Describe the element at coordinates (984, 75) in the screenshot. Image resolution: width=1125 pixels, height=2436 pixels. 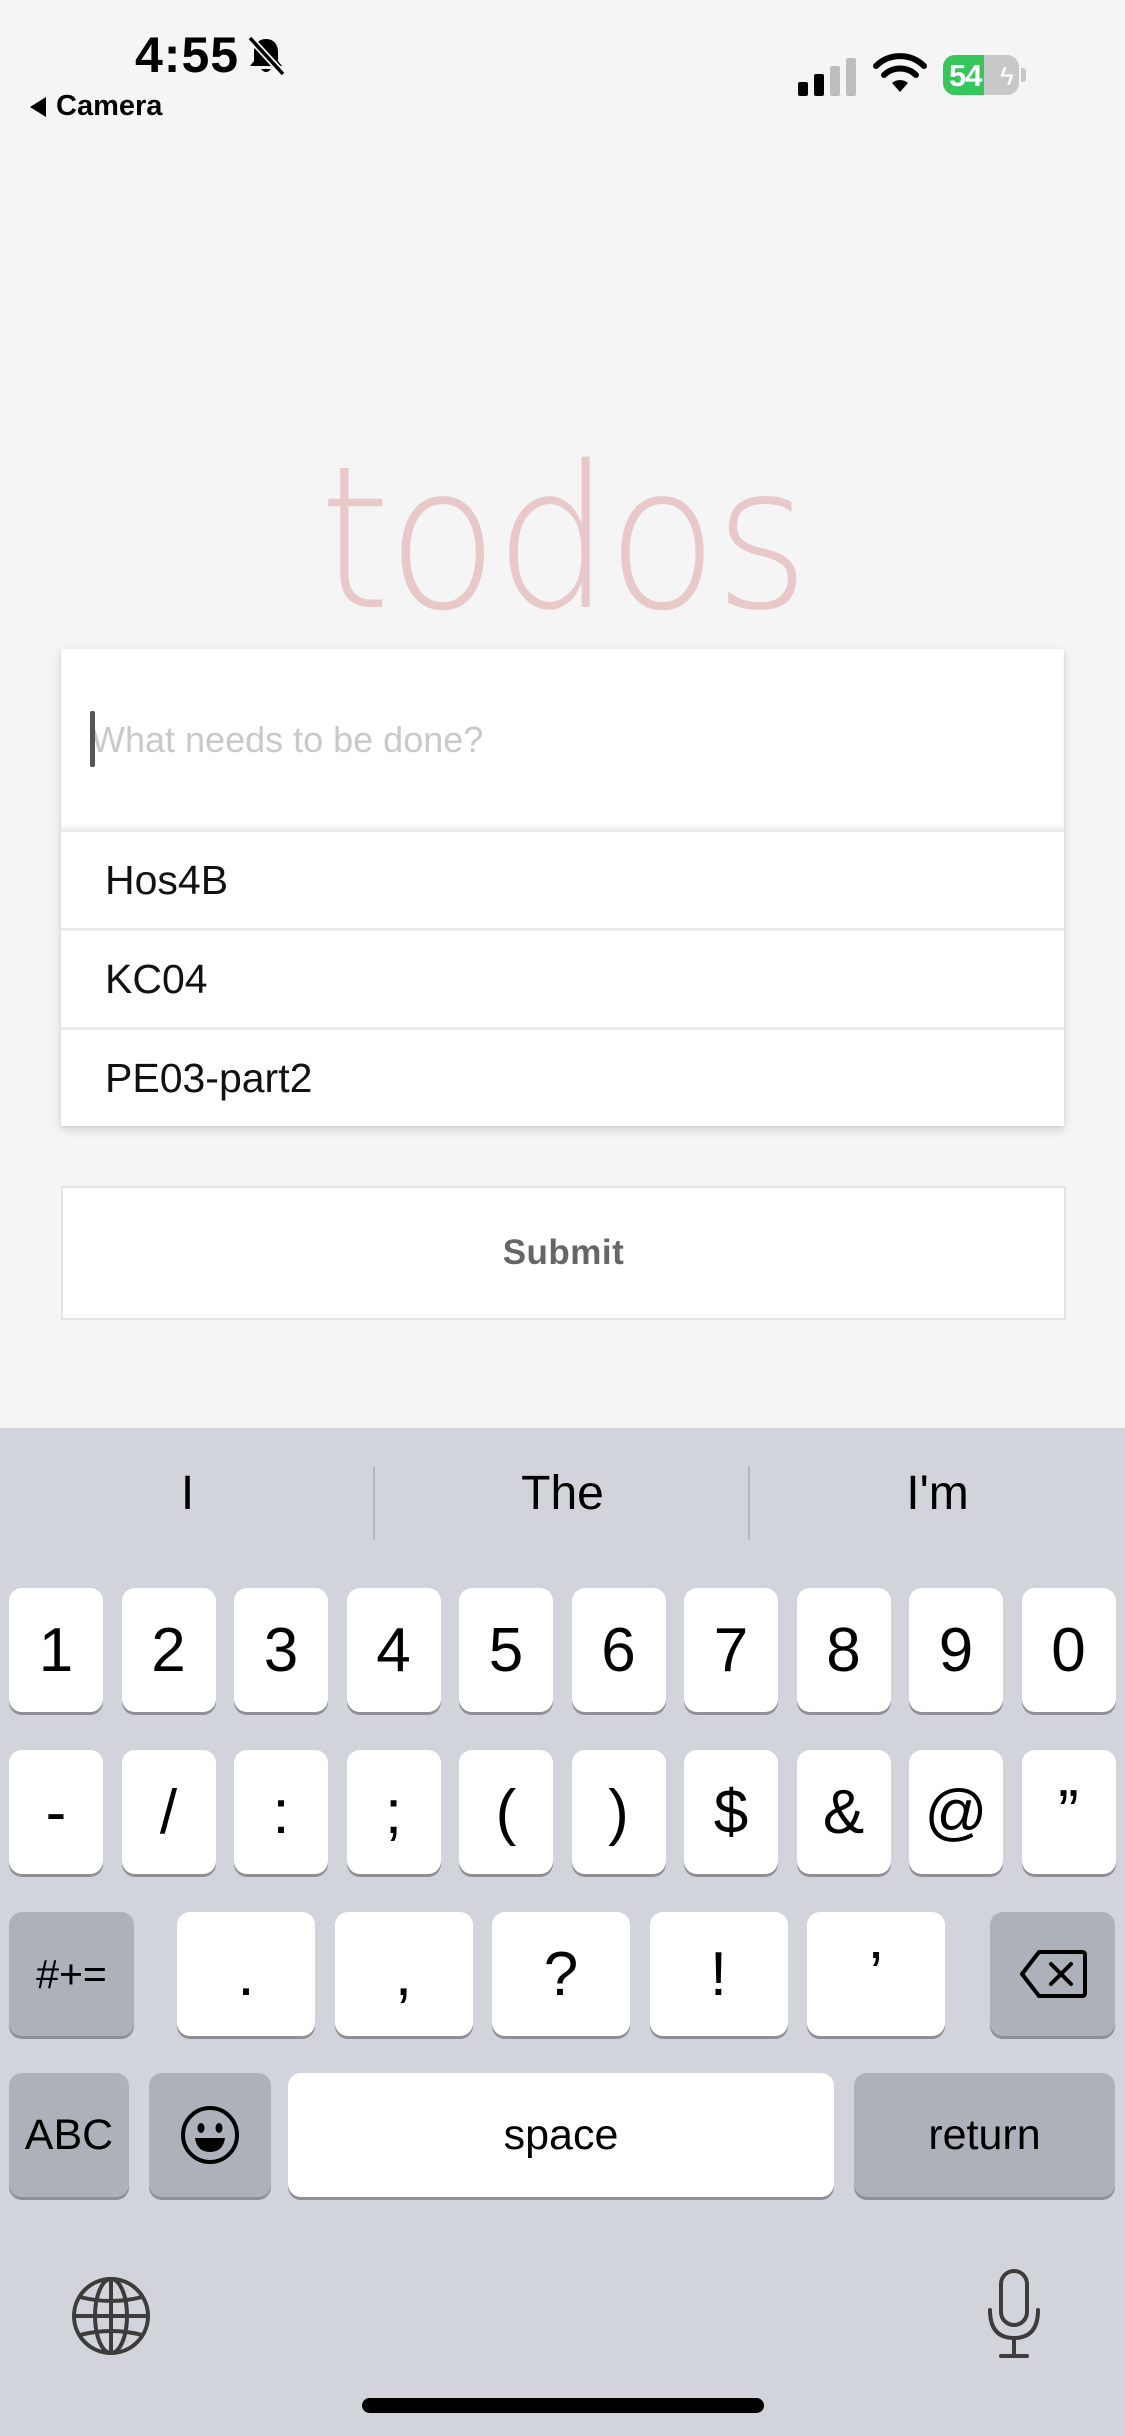
I see `battery-icon: 54 ϟ` at that location.